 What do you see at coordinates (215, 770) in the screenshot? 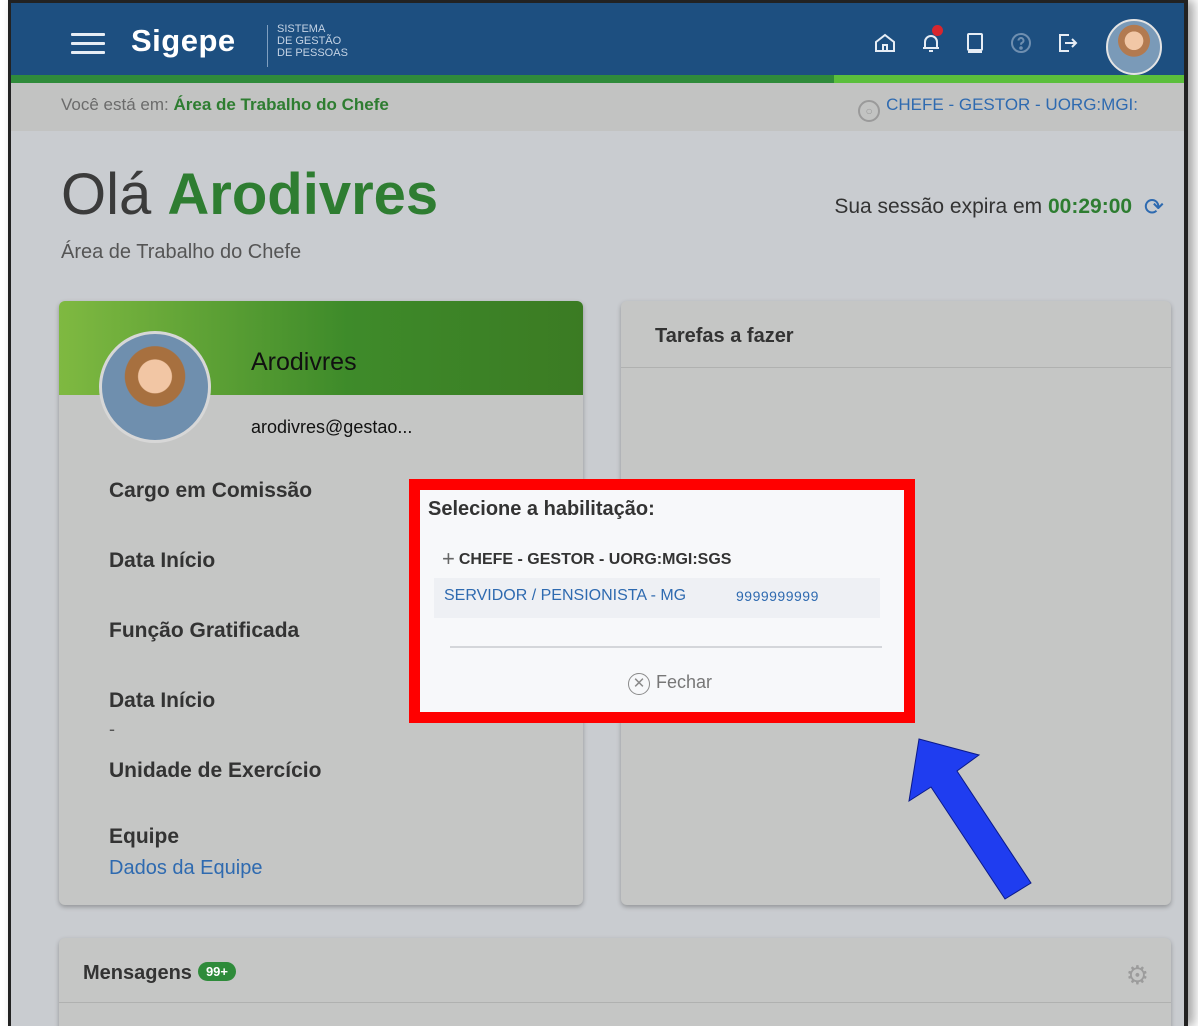
I see `field-label-unidade: Unidade de Exercício` at bounding box center [215, 770].